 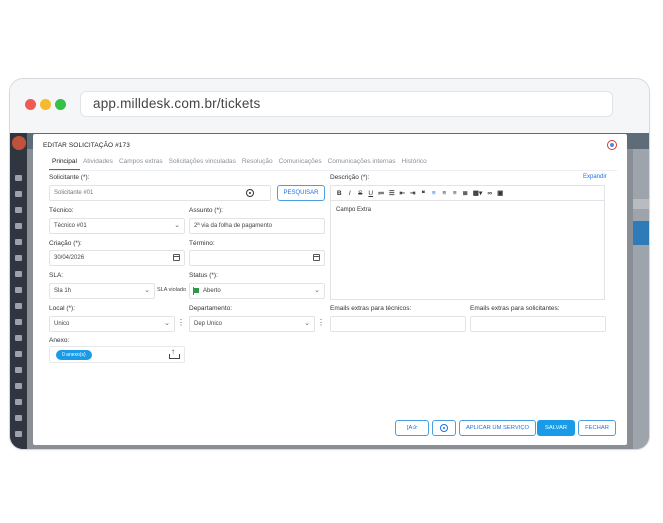 What do you see at coordinates (321, 323) in the screenshot?
I see `departamento-more-icon: ⋮` at bounding box center [321, 323].